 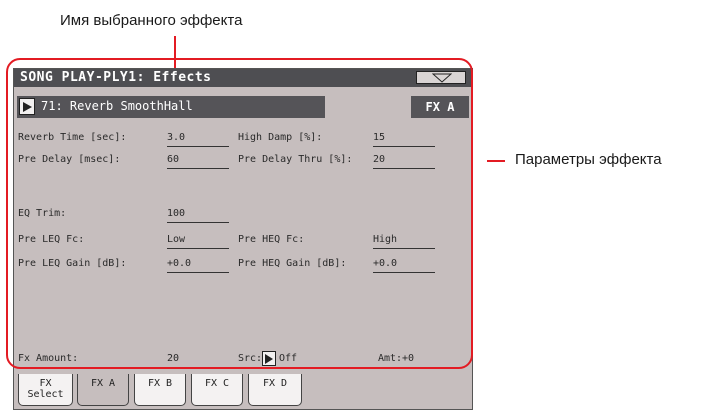 I want to click on tab-fx-b: FX B, so click(x=160, y=390).